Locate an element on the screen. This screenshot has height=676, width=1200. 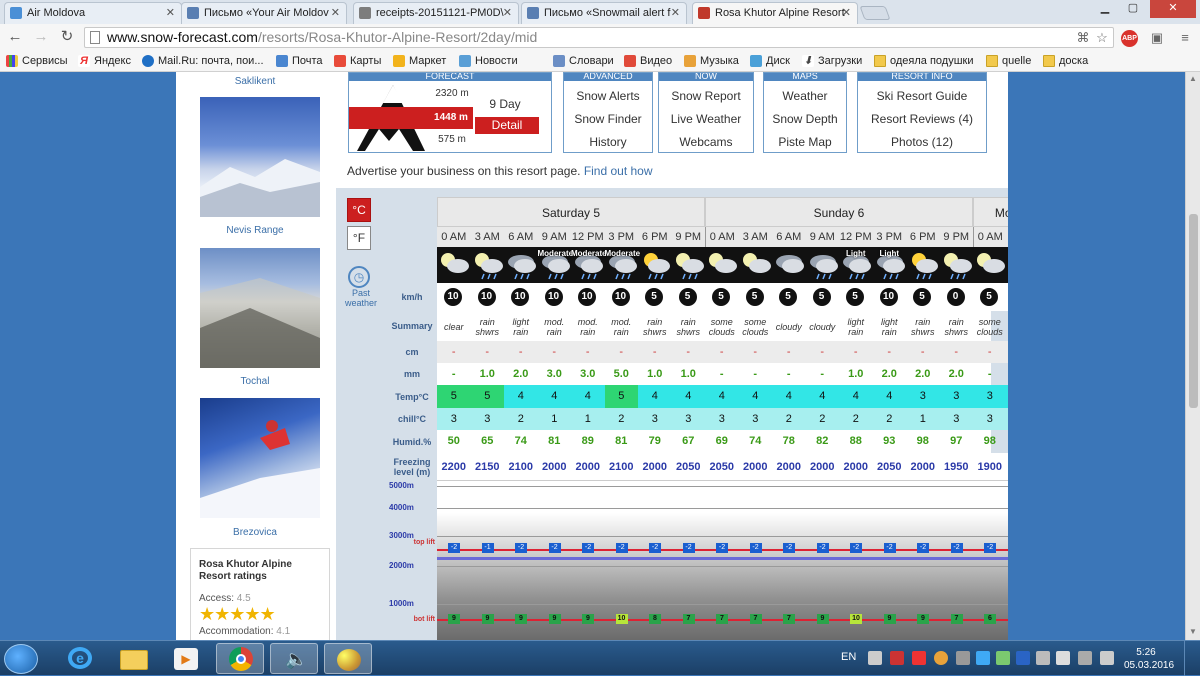
ski-resort-guide-link: Ski Resort Guide is located at coordinates (922, 96).